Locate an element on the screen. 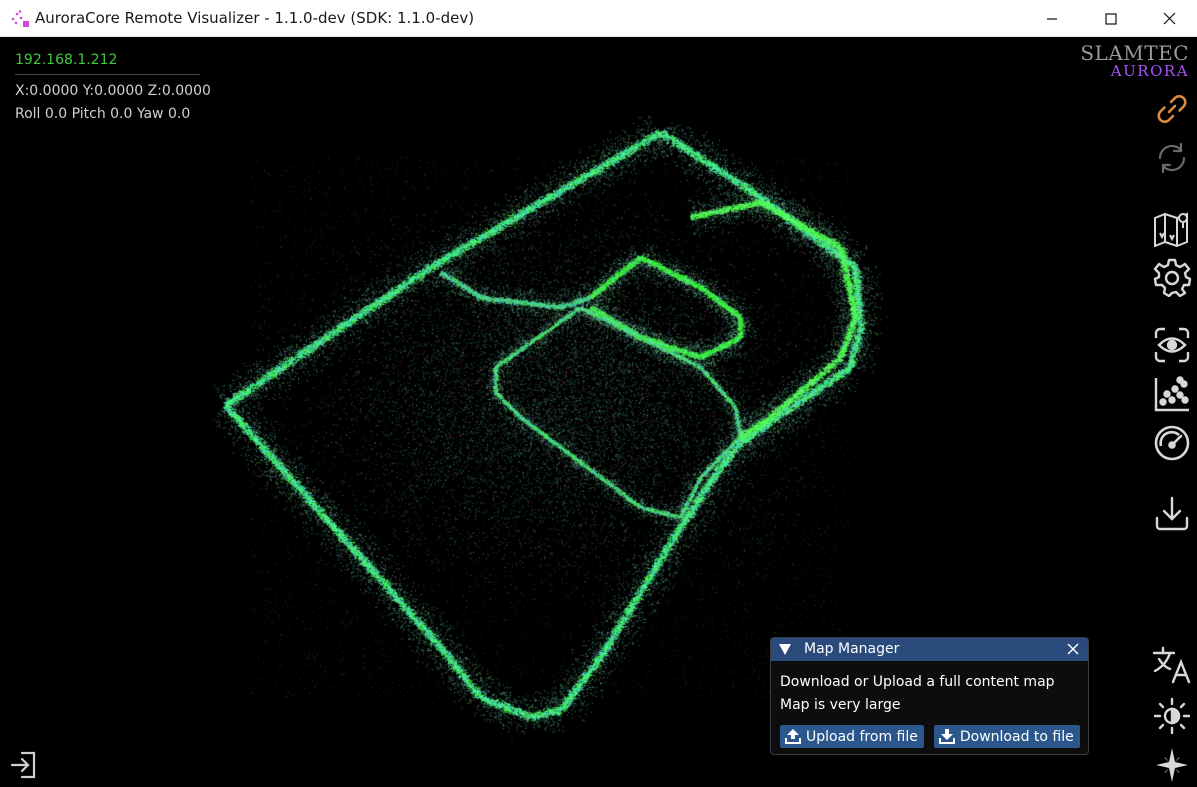 The width and height of the screenshot is (1197, 787). logo-aurora: AURORA is located at coordinates (1149, 71).